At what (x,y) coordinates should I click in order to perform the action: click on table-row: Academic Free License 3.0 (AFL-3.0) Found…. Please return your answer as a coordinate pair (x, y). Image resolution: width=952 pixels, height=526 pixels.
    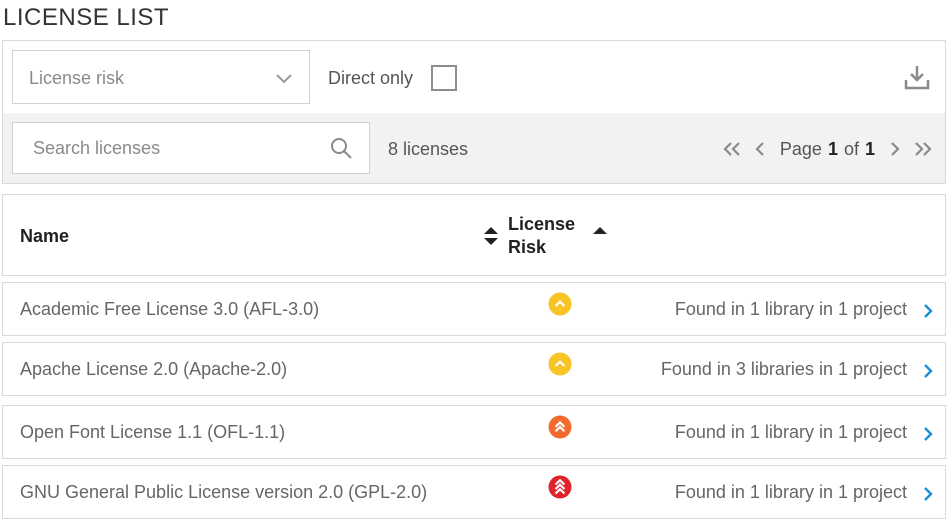
    Looking at the image, I should click on (474, 309).